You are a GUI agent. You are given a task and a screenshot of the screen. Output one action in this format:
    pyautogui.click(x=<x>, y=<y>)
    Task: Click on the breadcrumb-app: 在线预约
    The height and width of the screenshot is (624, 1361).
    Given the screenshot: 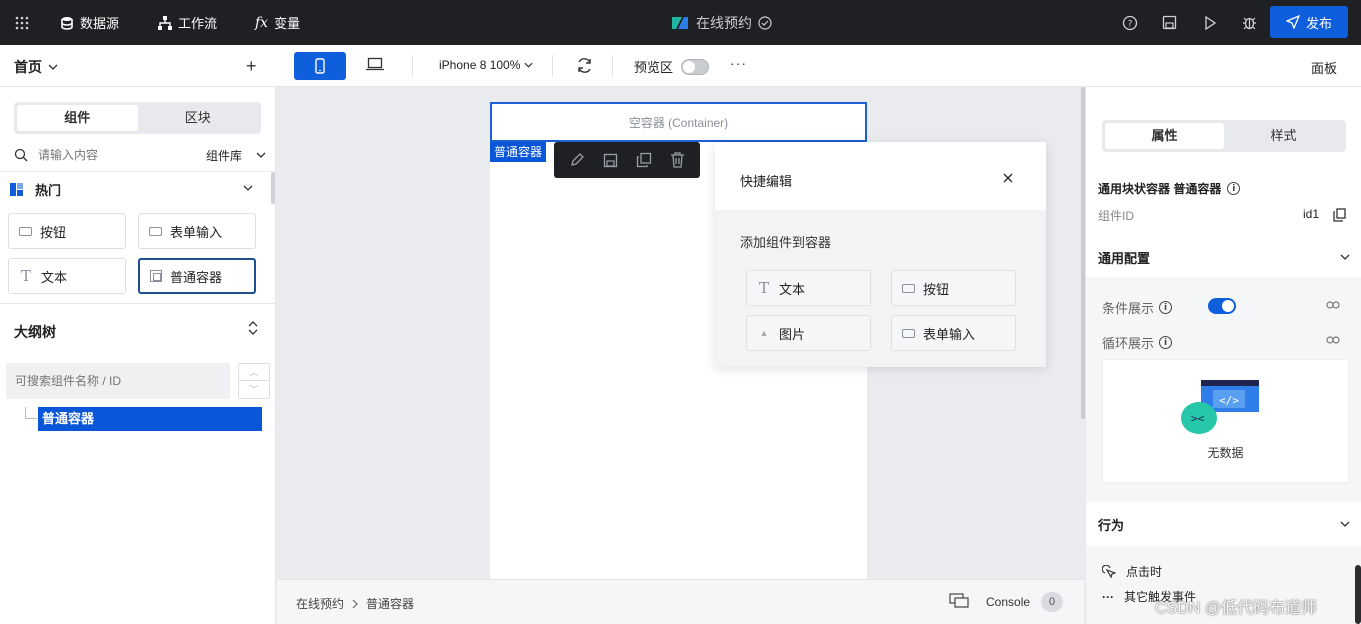 What is the action you would take?
    pyautogui.click(x=320, y=603)
    